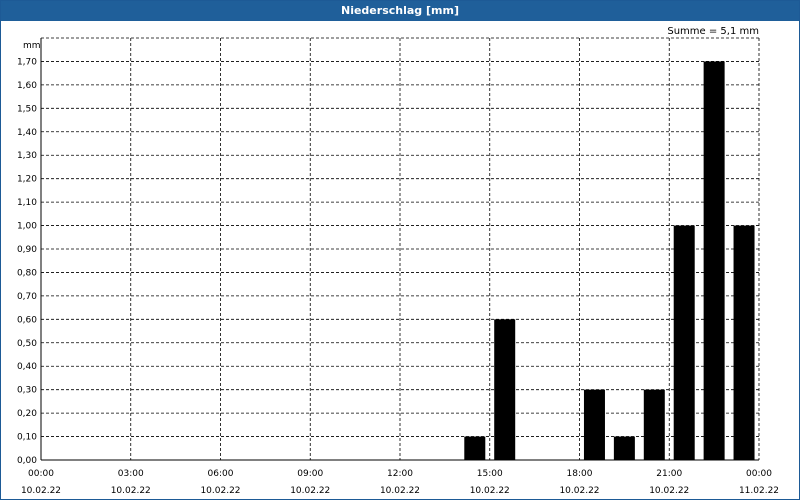 The image size is (800, 500). I want to click on y-tick-label: 0,80, so click(27, 273).